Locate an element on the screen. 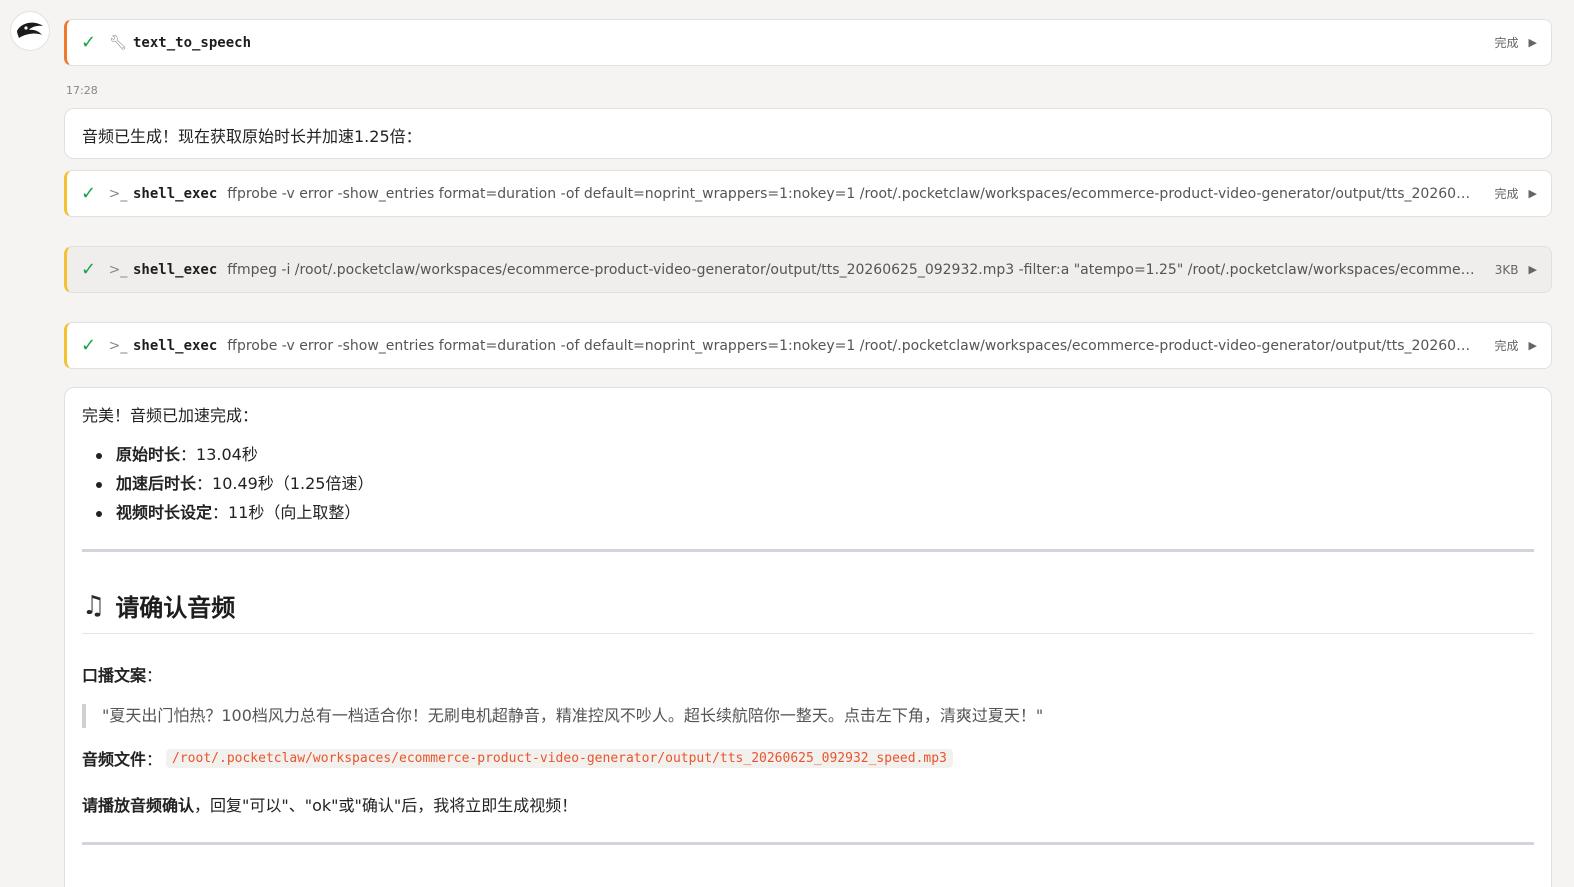 Image resolution: width=1574 pixels, height=887 pixels. section-heading: ♫ 请确认音频 is located at coordinates (808, 611).